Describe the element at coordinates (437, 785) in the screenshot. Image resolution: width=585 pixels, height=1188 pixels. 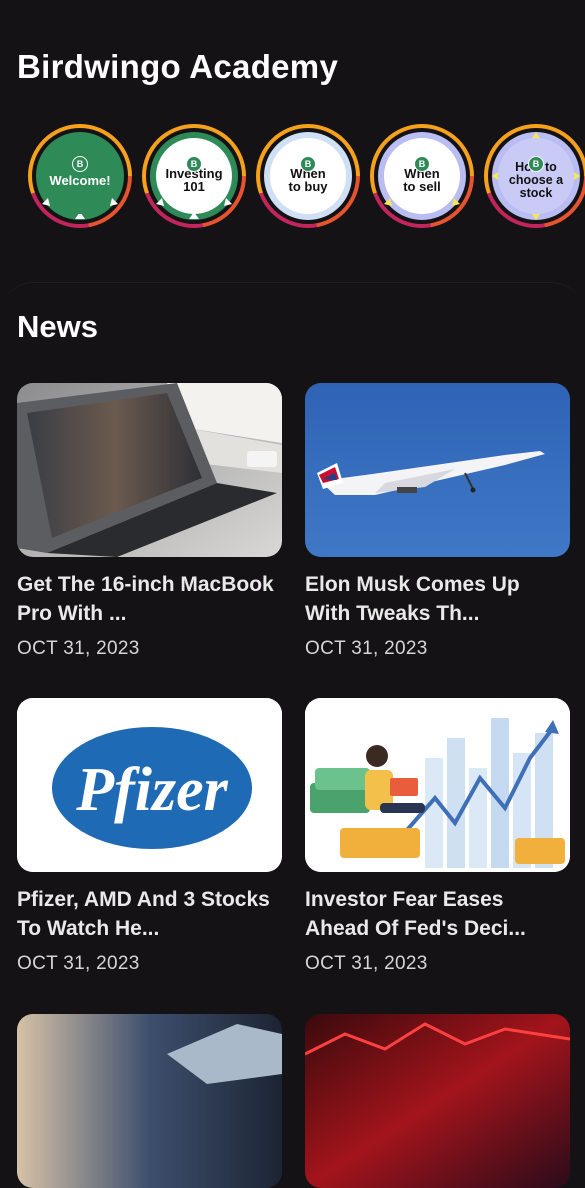
I see `news-thumbnail-investor` at that location.